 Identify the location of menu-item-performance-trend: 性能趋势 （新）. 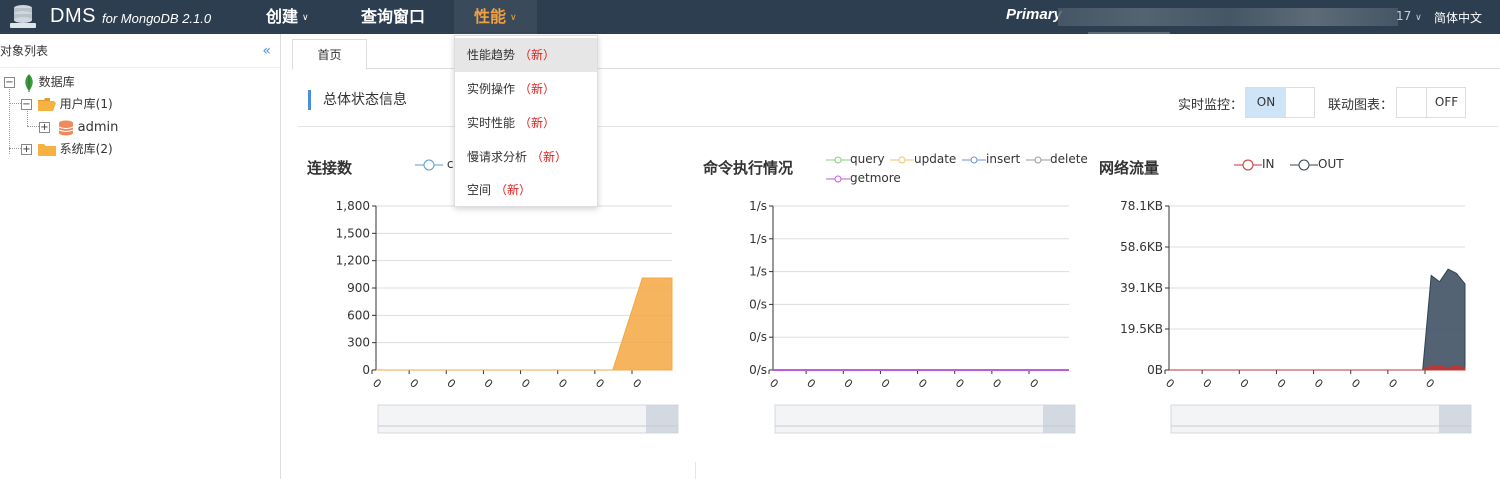
(526, 55).